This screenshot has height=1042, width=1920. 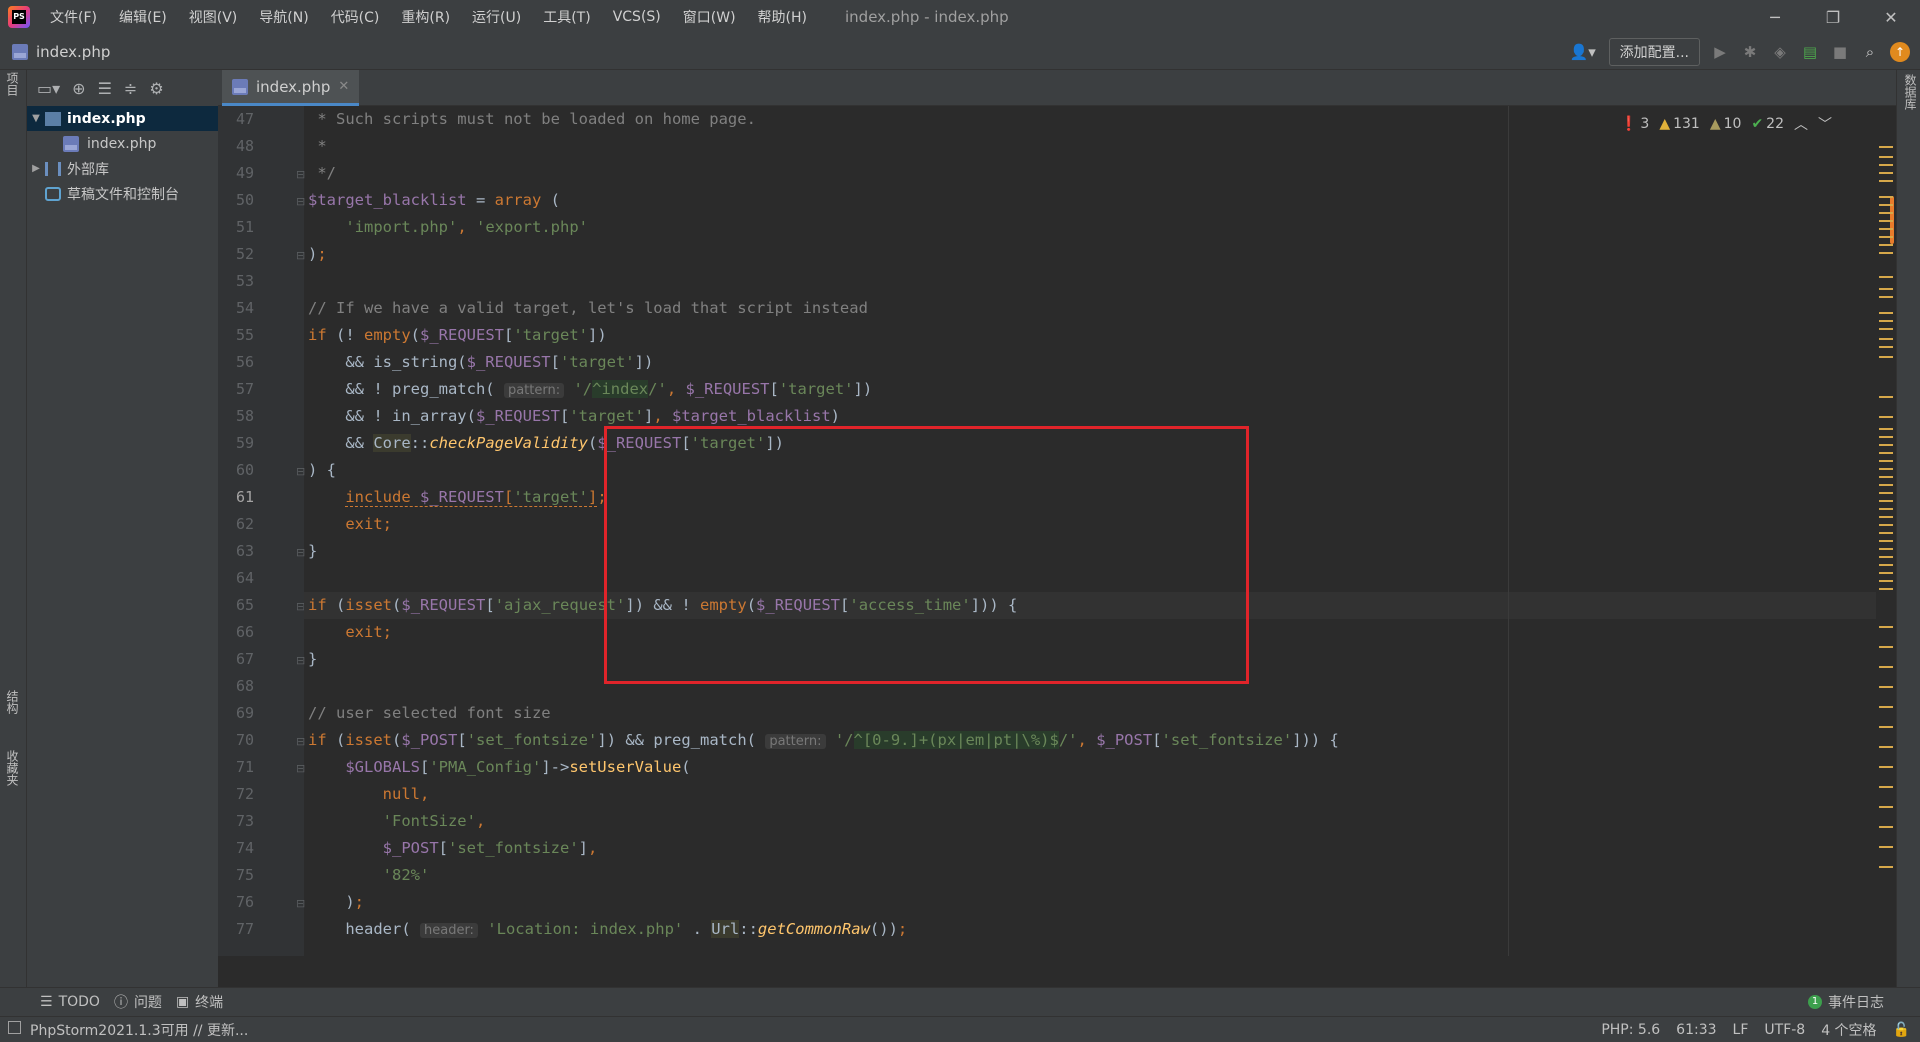 What do you see at coordinates (78, 88) in the screenshot?
I see `locate-file-icon: ⊕` at bounding box center [78, 88].